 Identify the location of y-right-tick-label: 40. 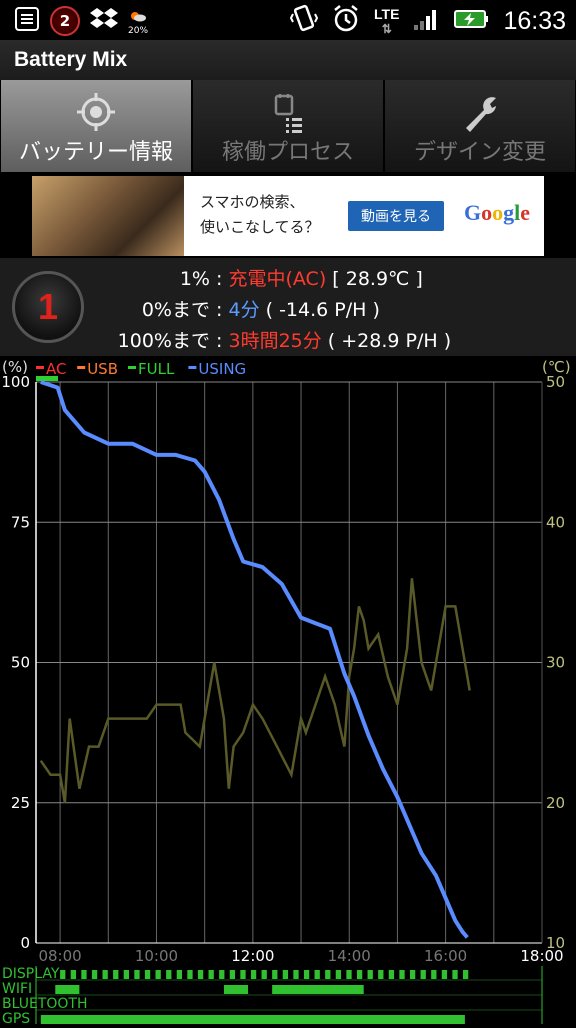
(555, 522).